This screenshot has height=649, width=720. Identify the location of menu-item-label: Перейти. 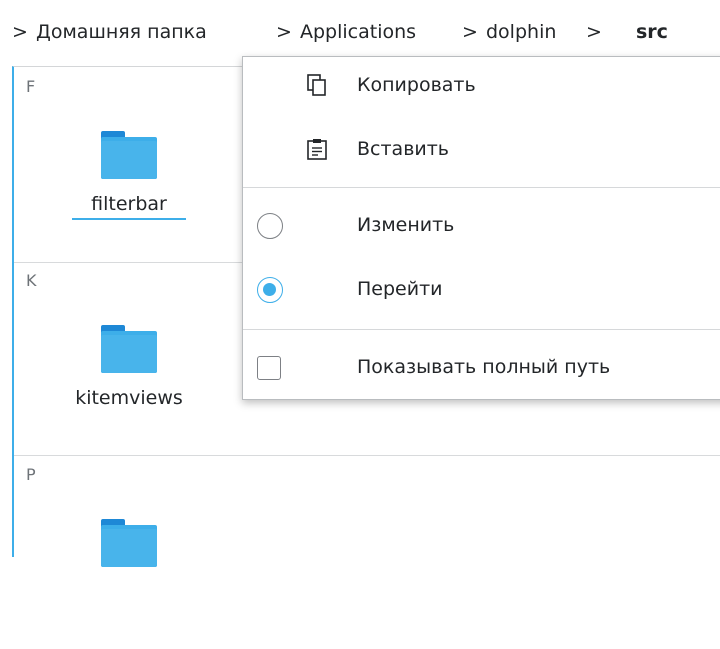
(400, 289).